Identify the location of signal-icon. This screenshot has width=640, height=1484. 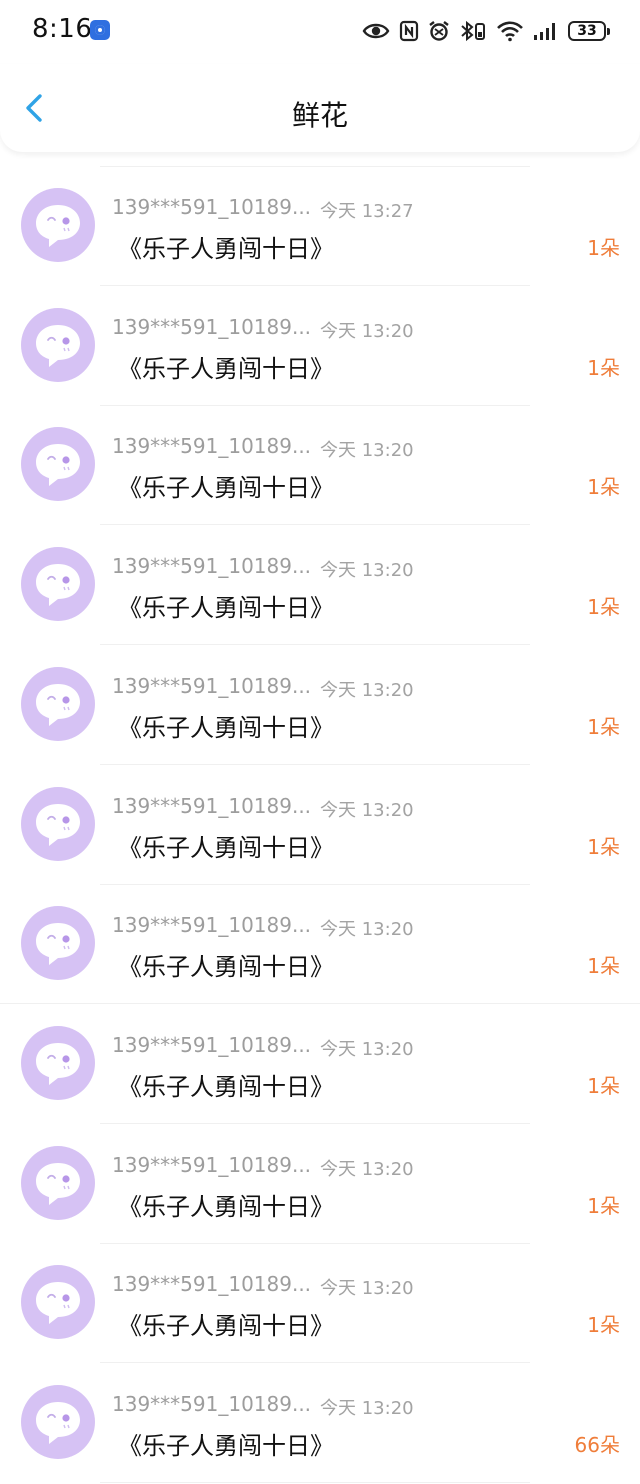
(546, 31).